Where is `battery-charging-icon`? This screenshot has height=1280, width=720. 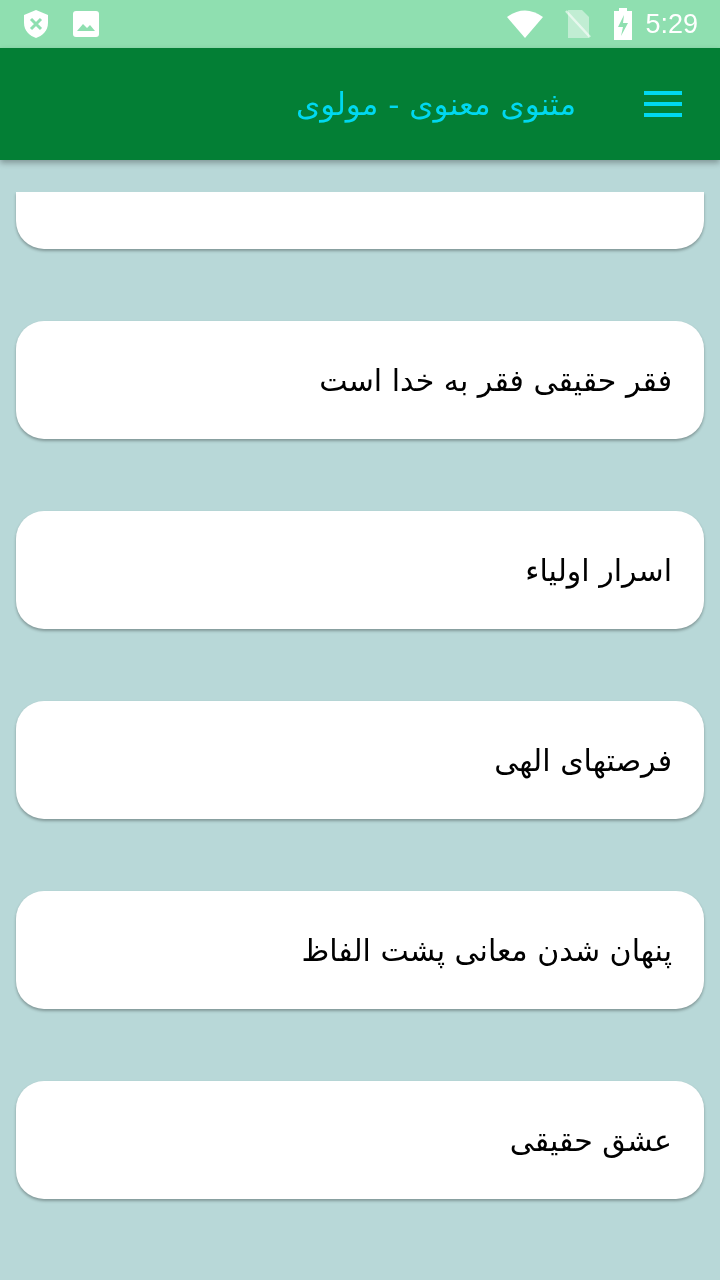 battery-charging-icon is located at coordinates (623, 24).